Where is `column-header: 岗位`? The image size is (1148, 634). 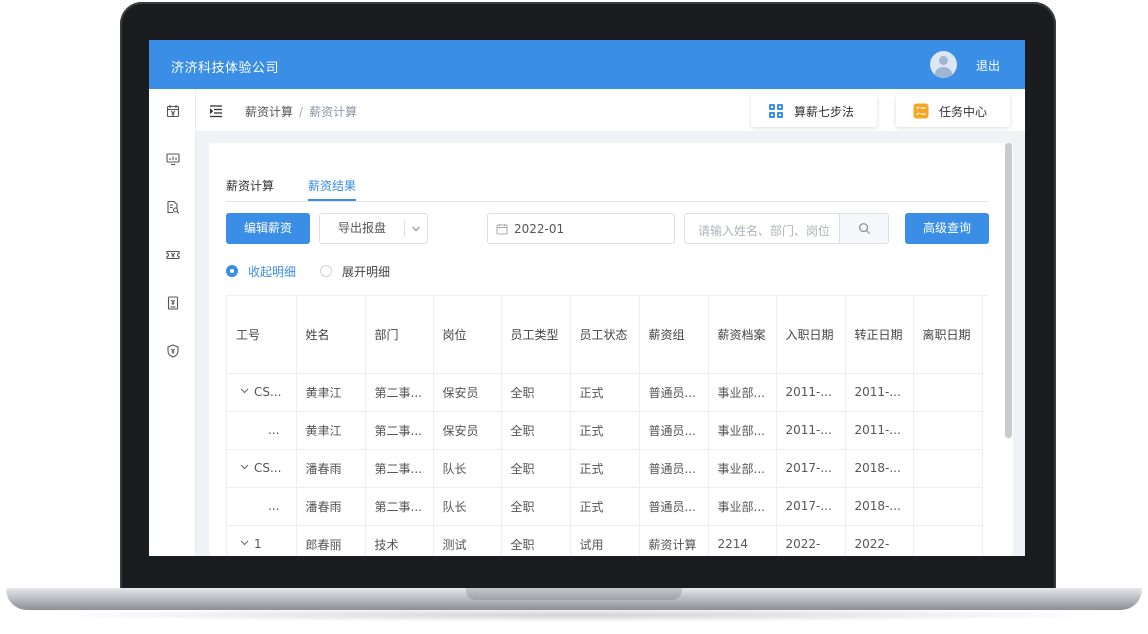 column-header: 岗位 is located at coordinates (467, 335).